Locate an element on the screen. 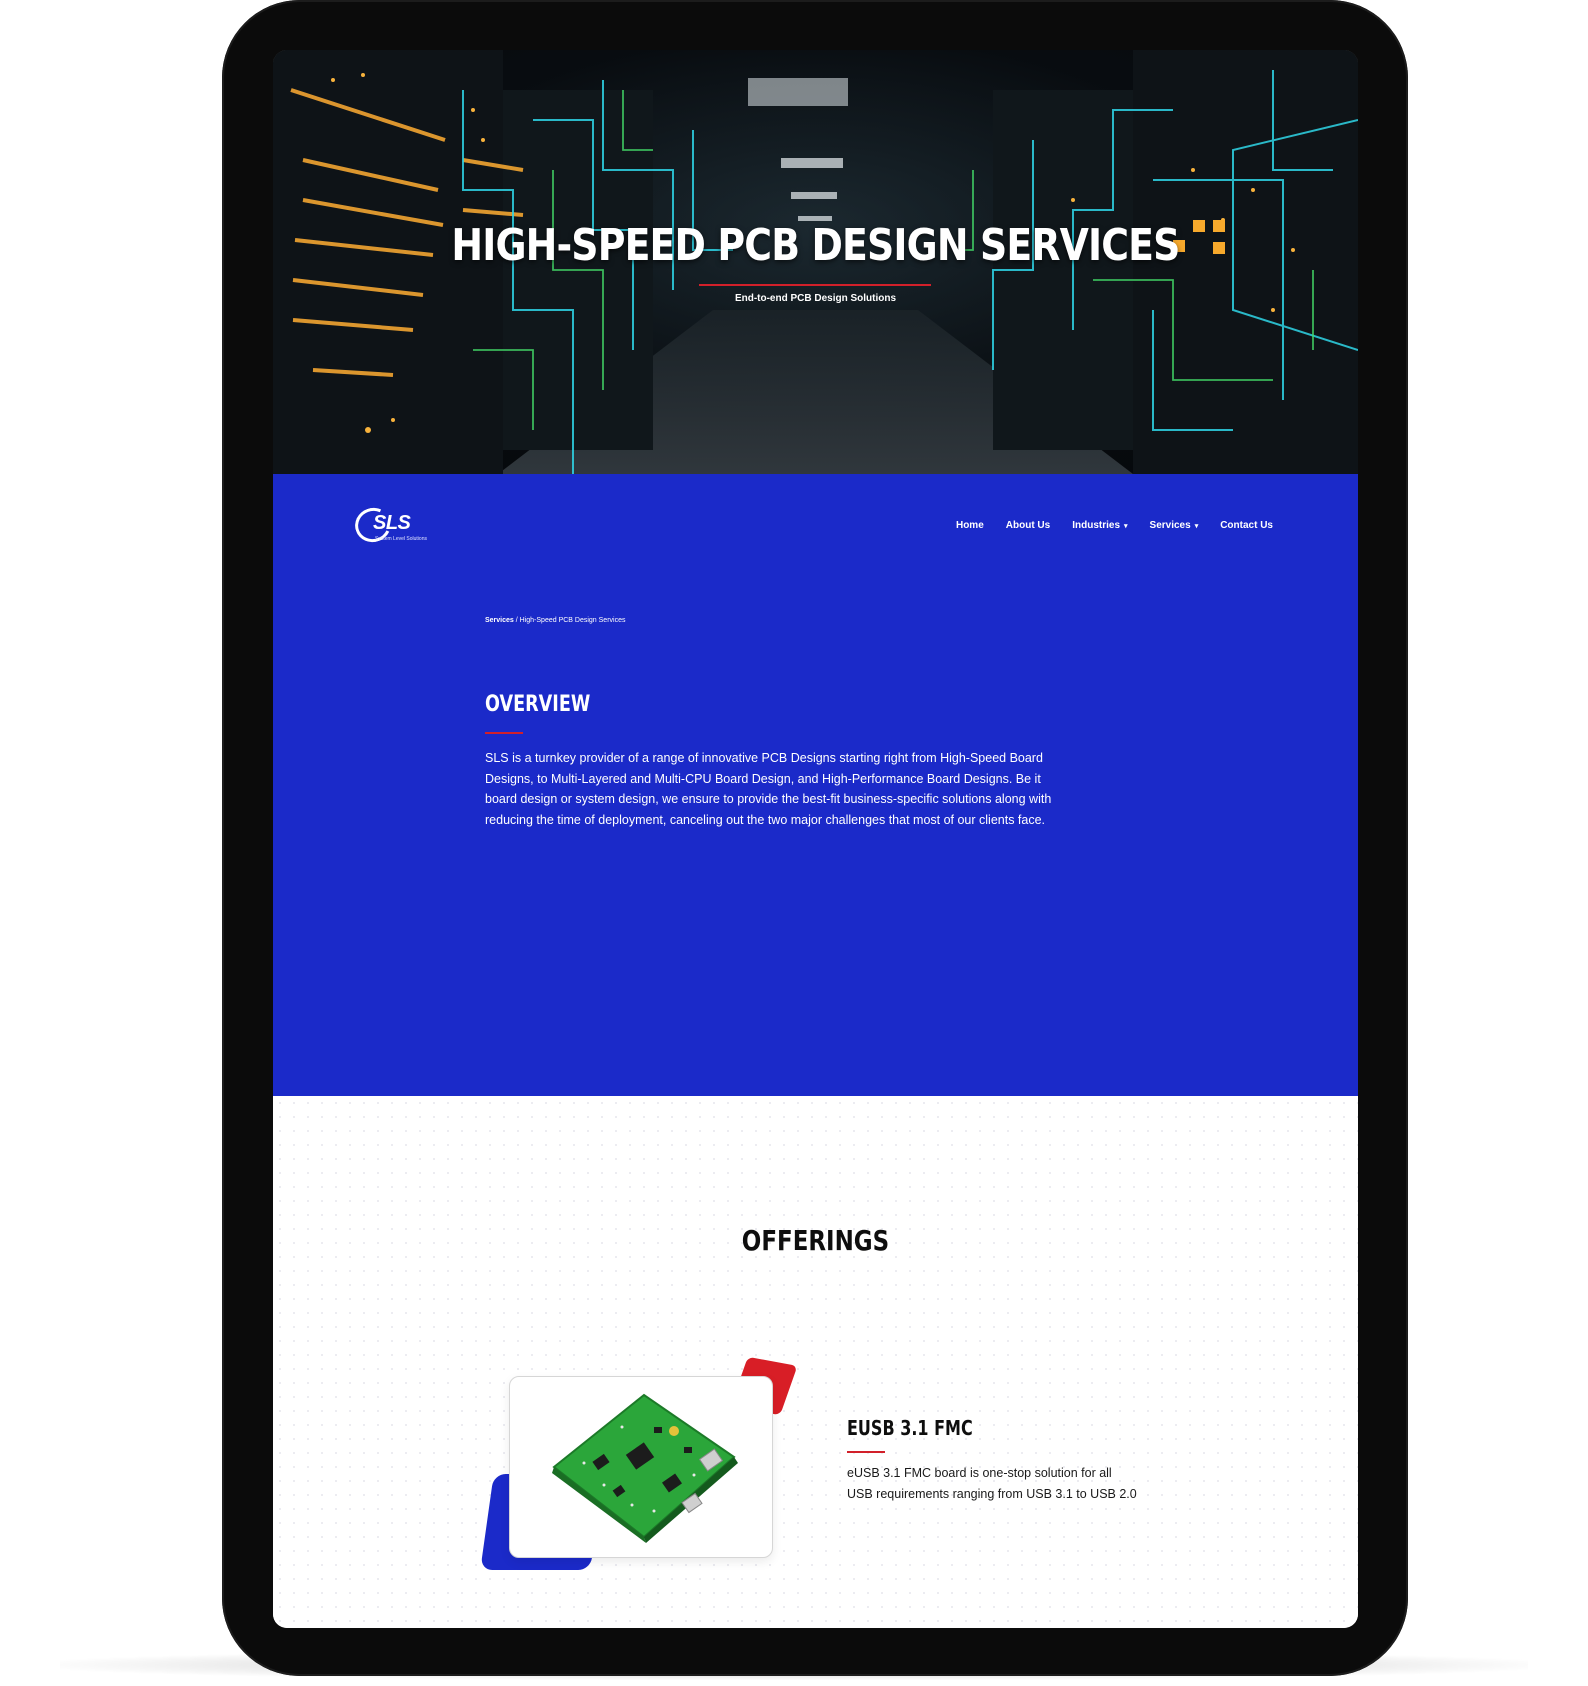 The width and height of the screenshot is (1588, 1686). hero-title: HIGH-SPEED PCB DESIGN SERVICES is located at coordinates (815, 245).